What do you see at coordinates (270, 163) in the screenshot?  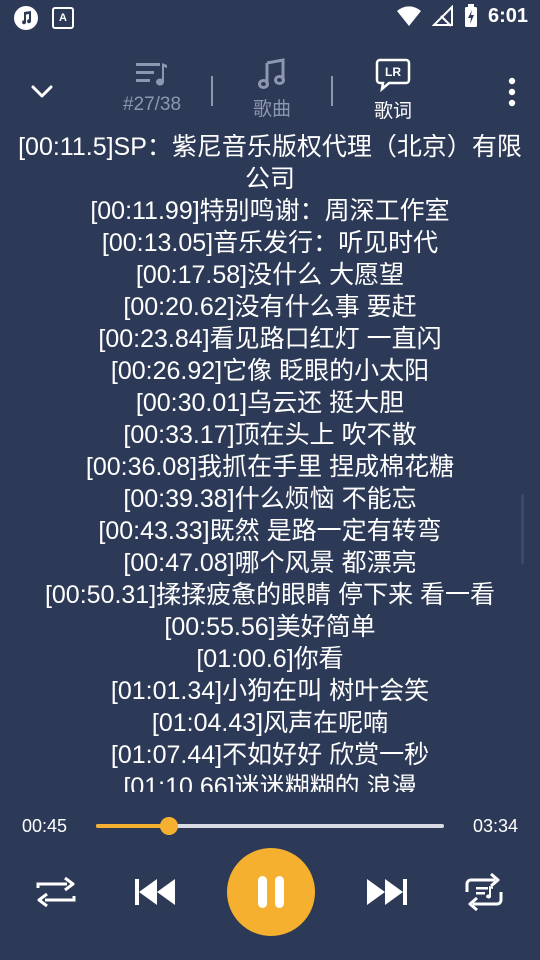 I see `lyric-line: [00:11.5]SP：紫尼音乐版权代理（北京）有限公司` at bounding box center [270, 163].